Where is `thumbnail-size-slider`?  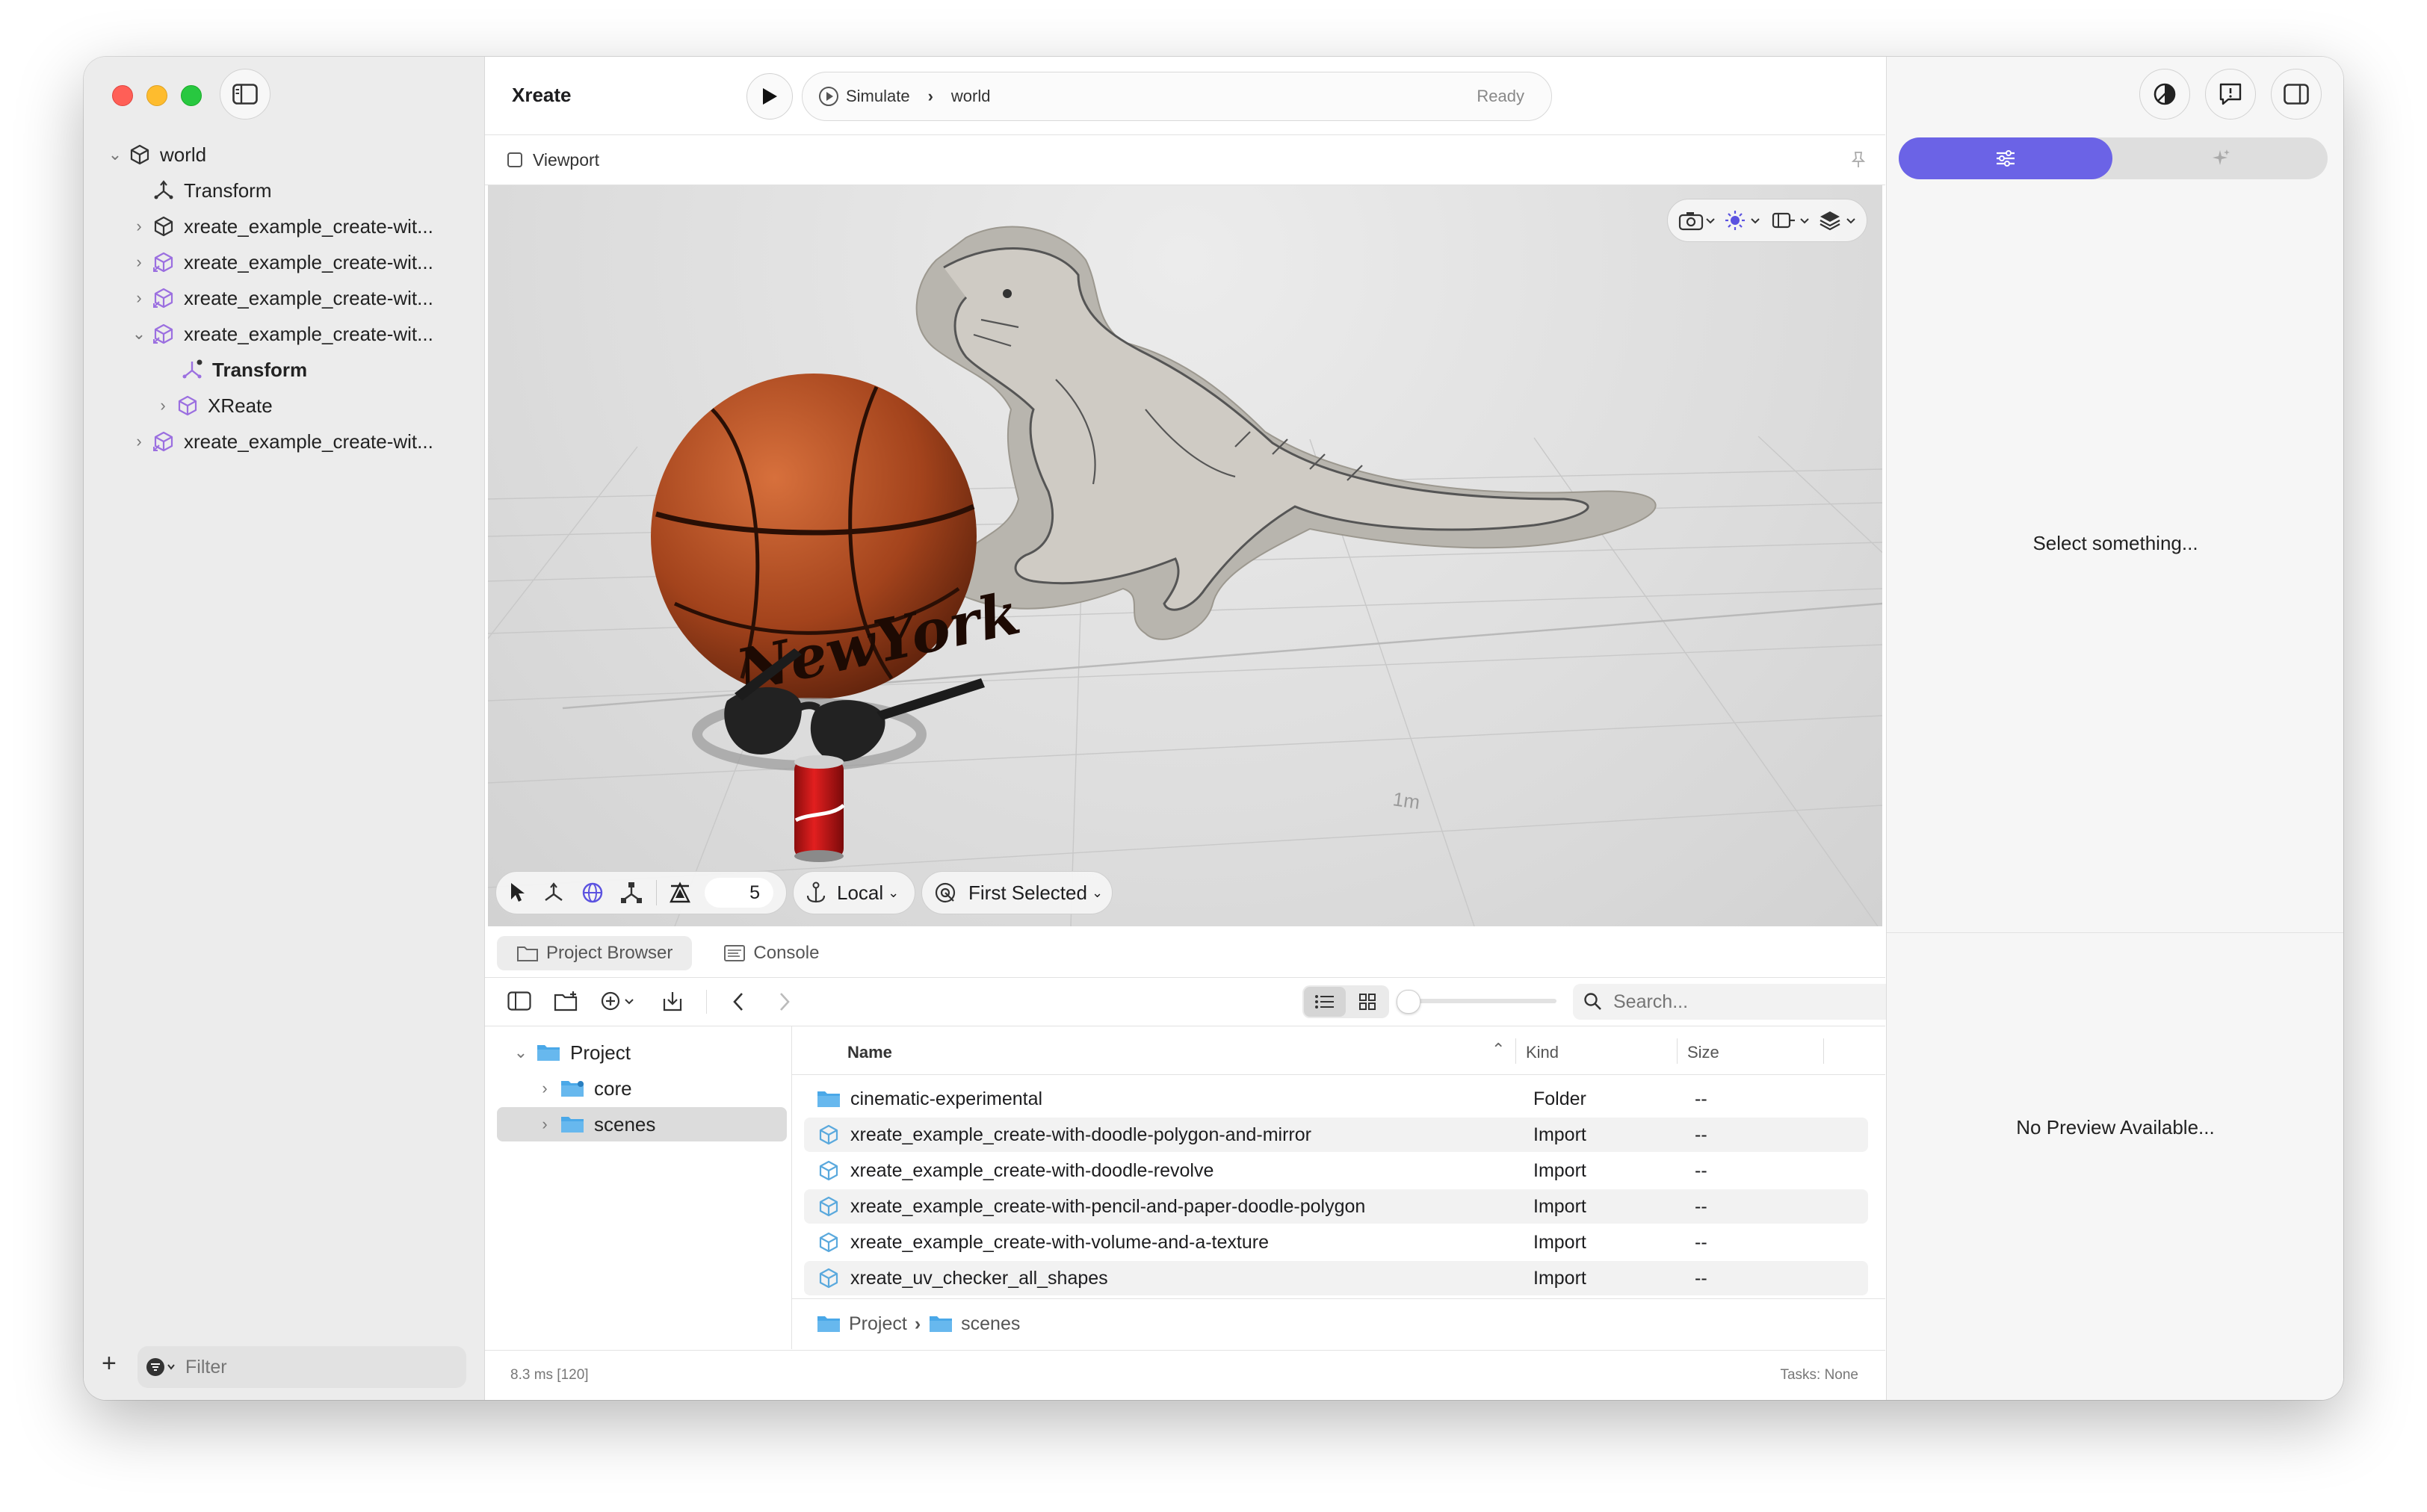 thumbnail-size-slider is located at coordinates (1476, 1002).